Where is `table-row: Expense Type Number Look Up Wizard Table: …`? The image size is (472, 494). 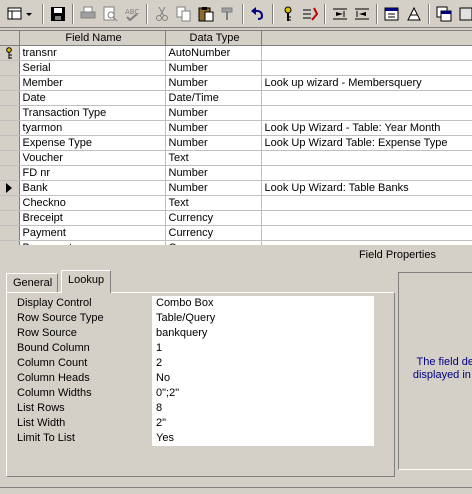
table-row: Expense Type Number Look Up Wizard Table: … is located at coordinates (236, 143).